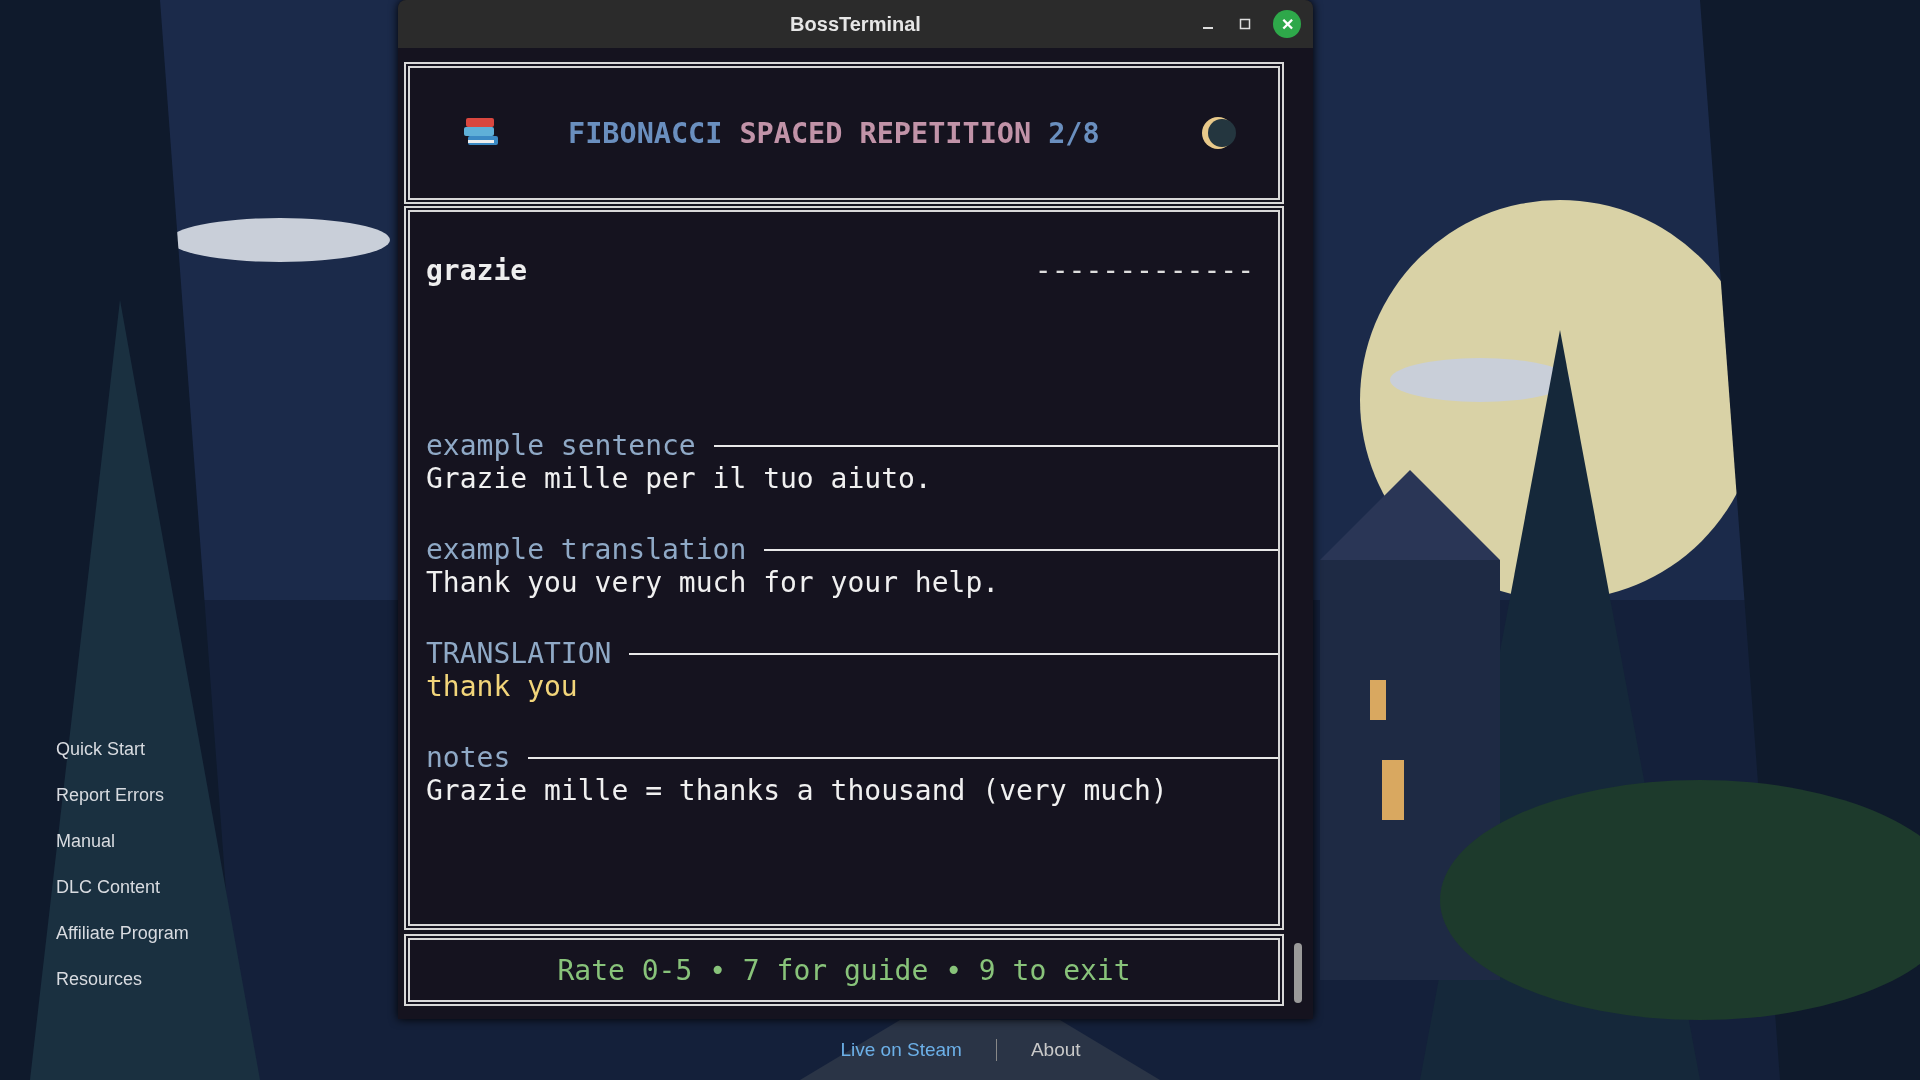 The image size is (1920, 1080). Describe the element at coordinates (855, 24) in the screenshot. I see `window-title: BossTerminal` at that location.